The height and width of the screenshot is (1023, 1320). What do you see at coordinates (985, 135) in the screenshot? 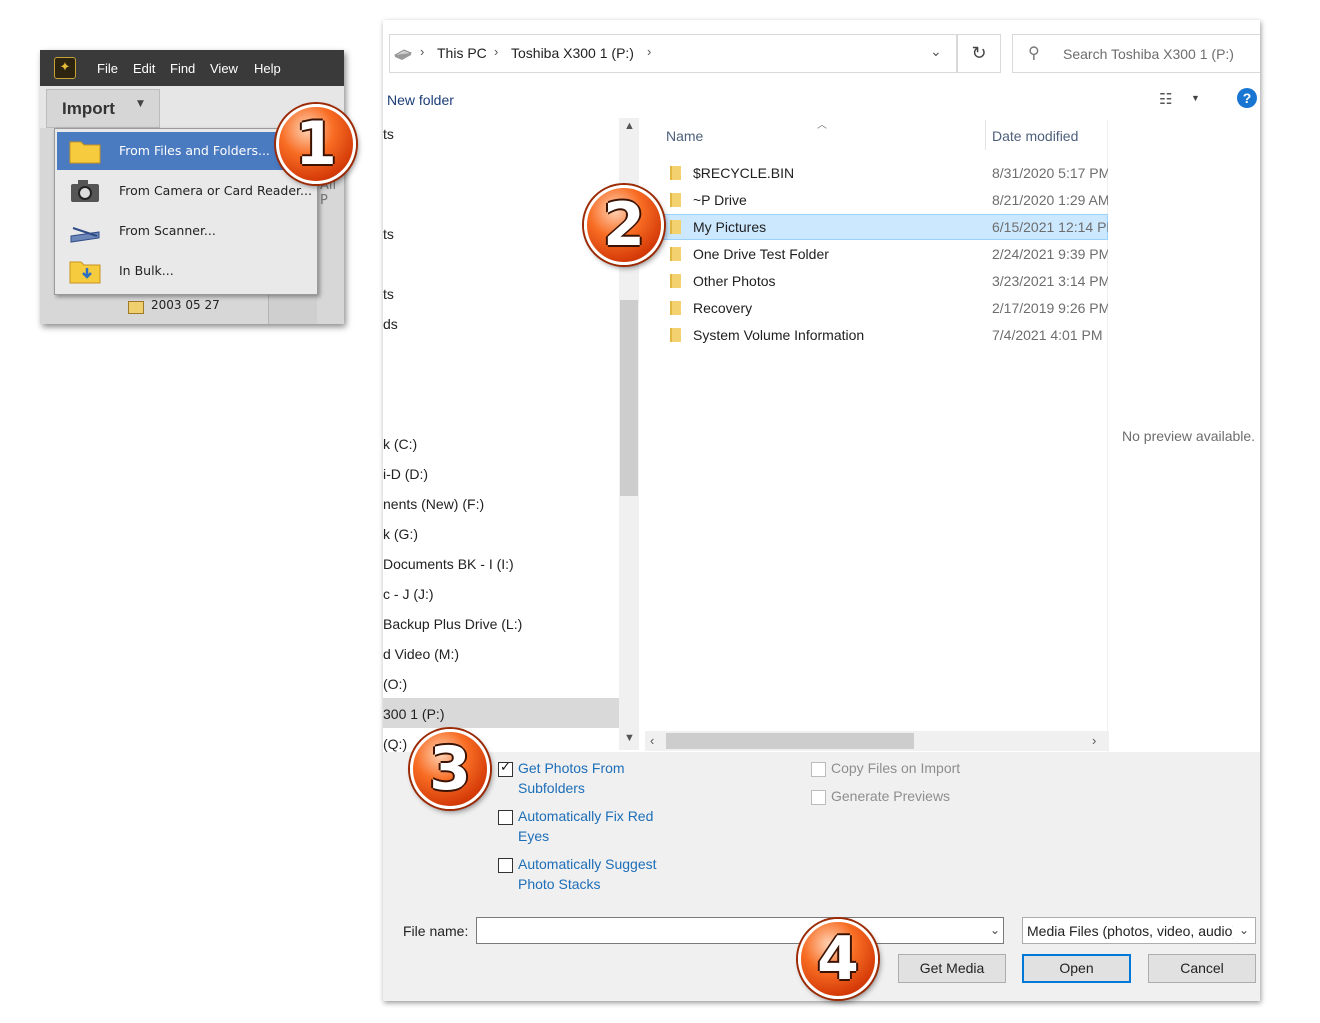
I see `column-divider` at bounding box center [985, 135].